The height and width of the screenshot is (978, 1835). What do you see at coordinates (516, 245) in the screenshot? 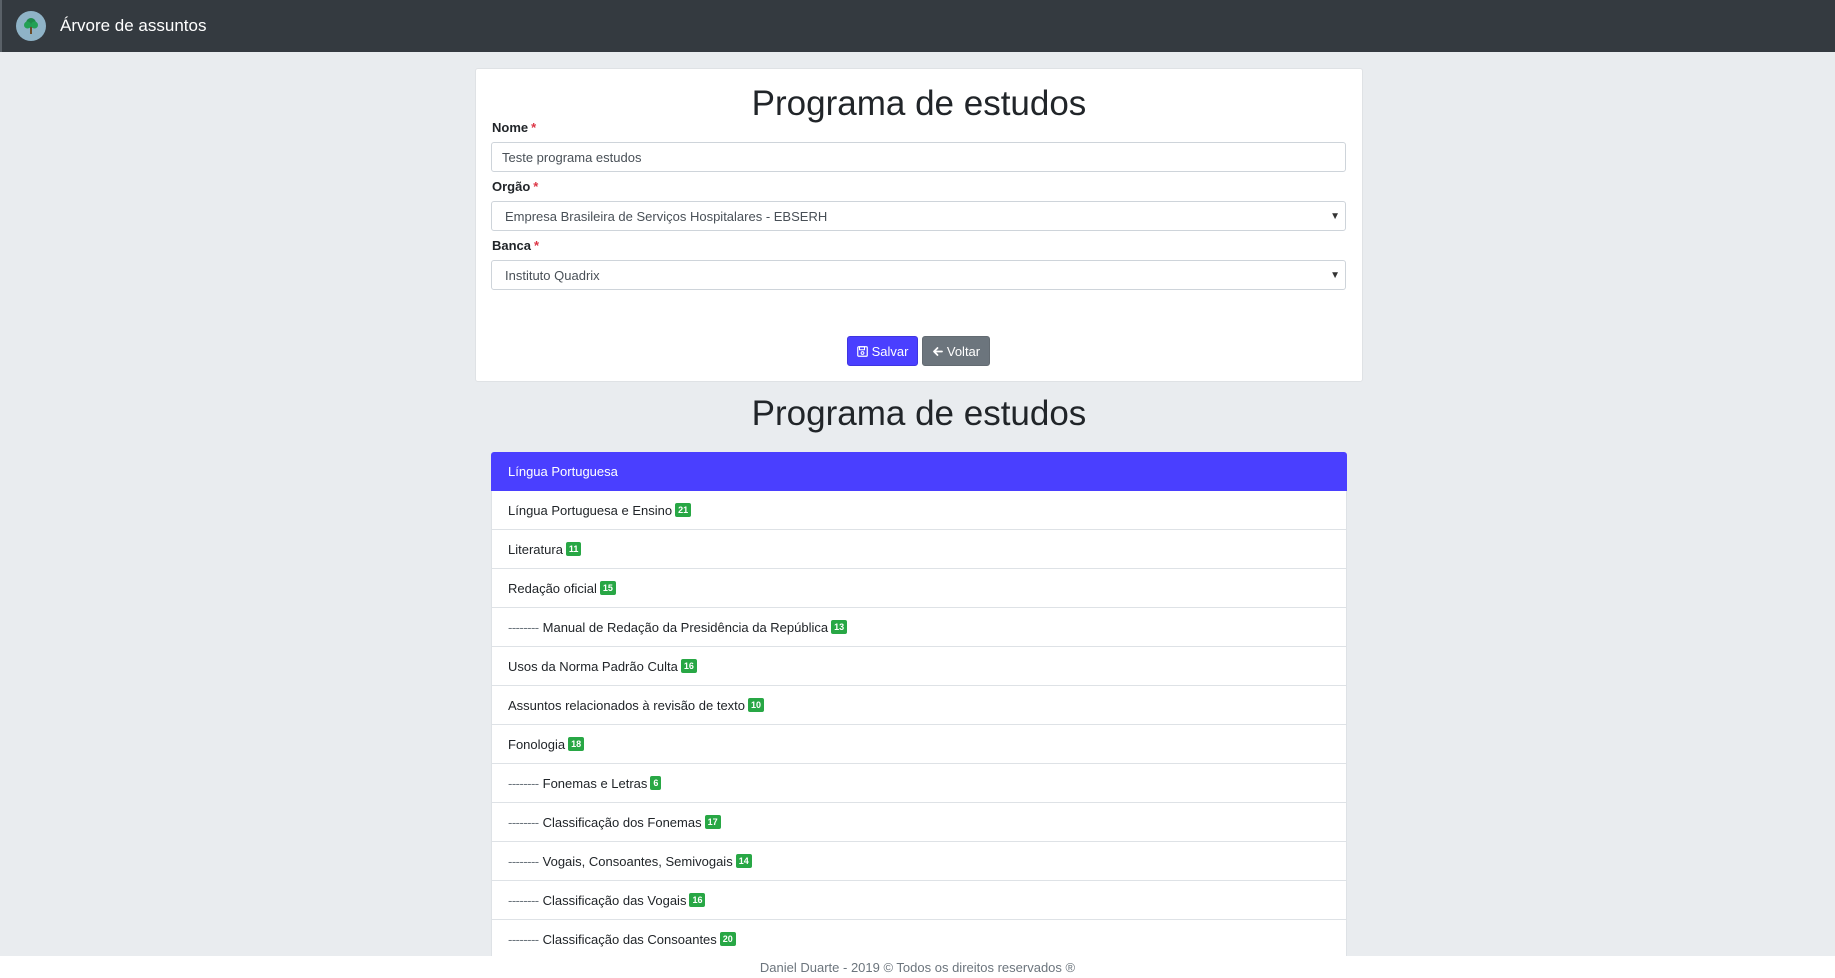
I see `banca-label: Banca *` at bounding box center [516, 245].